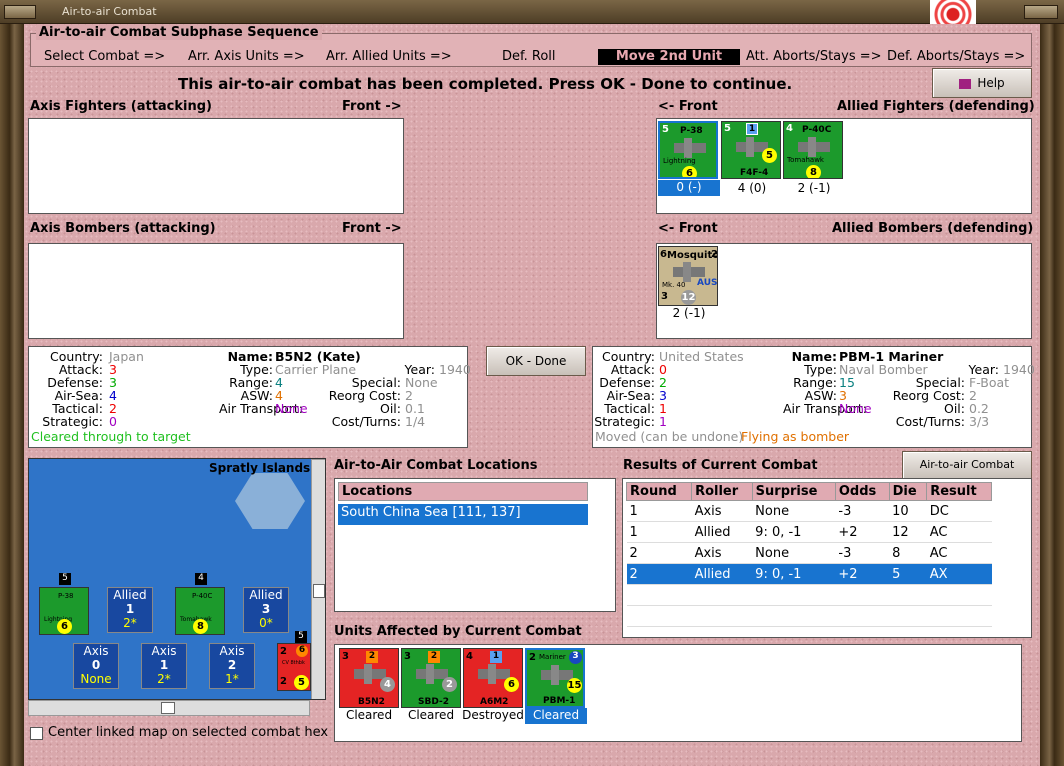  What do you see at coordinates (720, 465) in the screenshot?
I see `results-title: Results of Current Combat` at bounding box center [720, 465].